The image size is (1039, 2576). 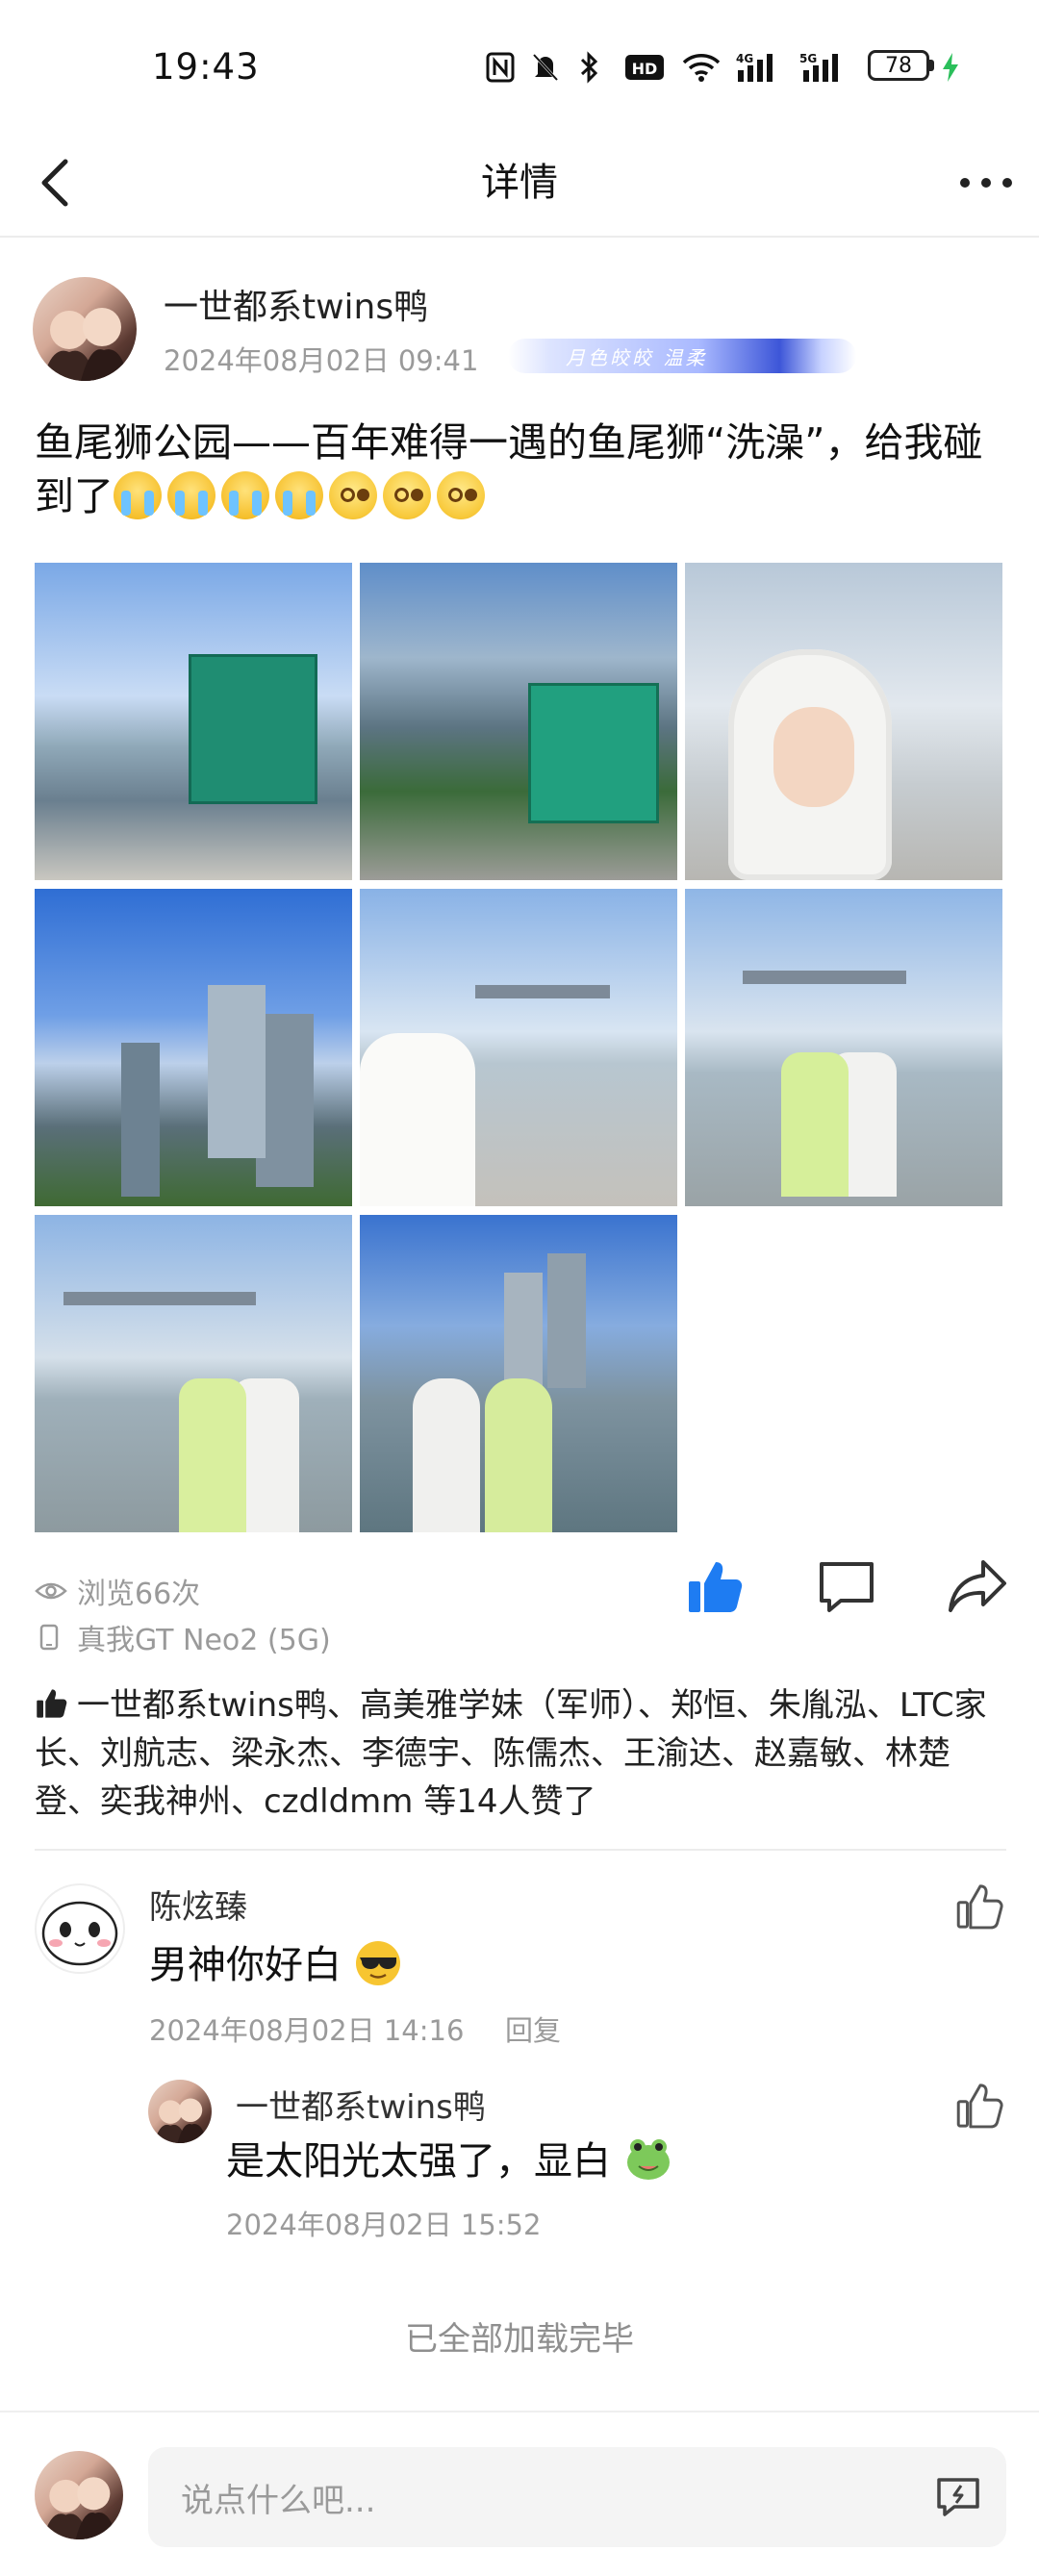 What do you see at coordinates (52, 1704) in the screenshot?
I see `thumbs-up-icon` at bounding box center [52, 1704].